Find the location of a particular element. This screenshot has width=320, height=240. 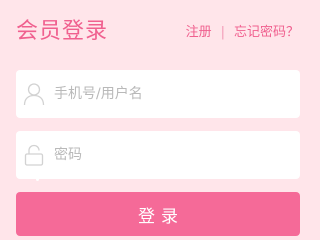

header-links: 注册 | 忘记密码？ is located at coordinates (242, 33).